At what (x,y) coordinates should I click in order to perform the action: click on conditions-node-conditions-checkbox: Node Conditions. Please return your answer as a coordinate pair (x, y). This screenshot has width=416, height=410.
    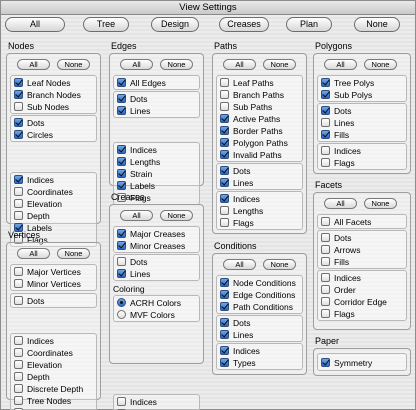
    Looking at the image, I should click on (258, 282).